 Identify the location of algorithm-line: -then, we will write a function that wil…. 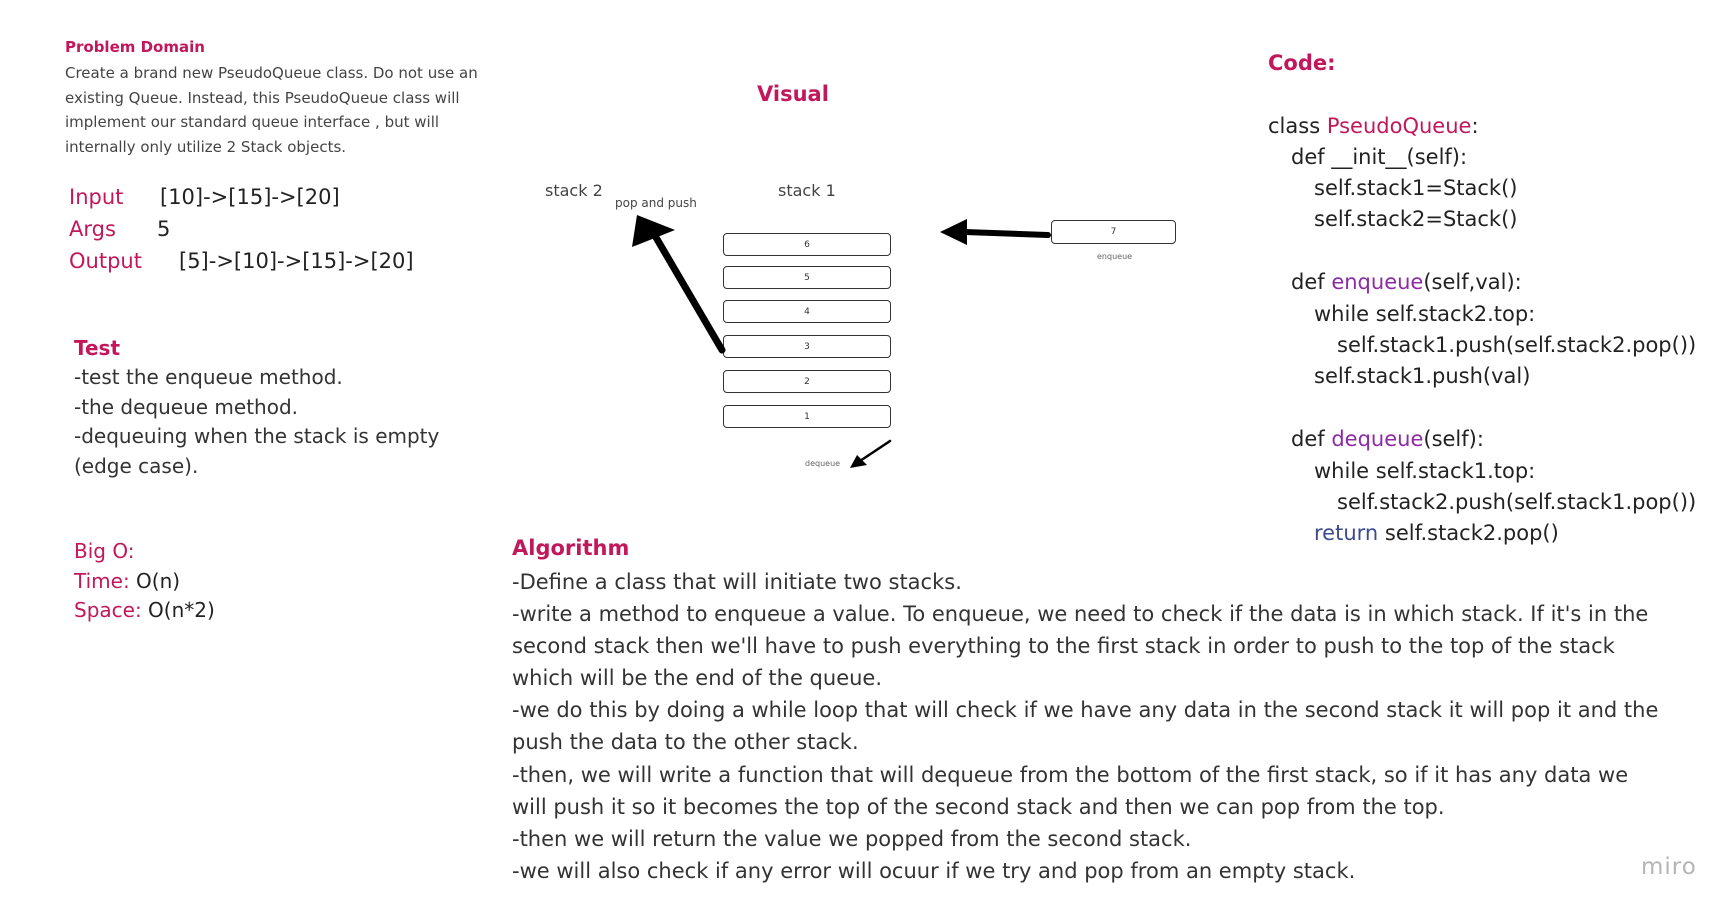
(1070, 790).